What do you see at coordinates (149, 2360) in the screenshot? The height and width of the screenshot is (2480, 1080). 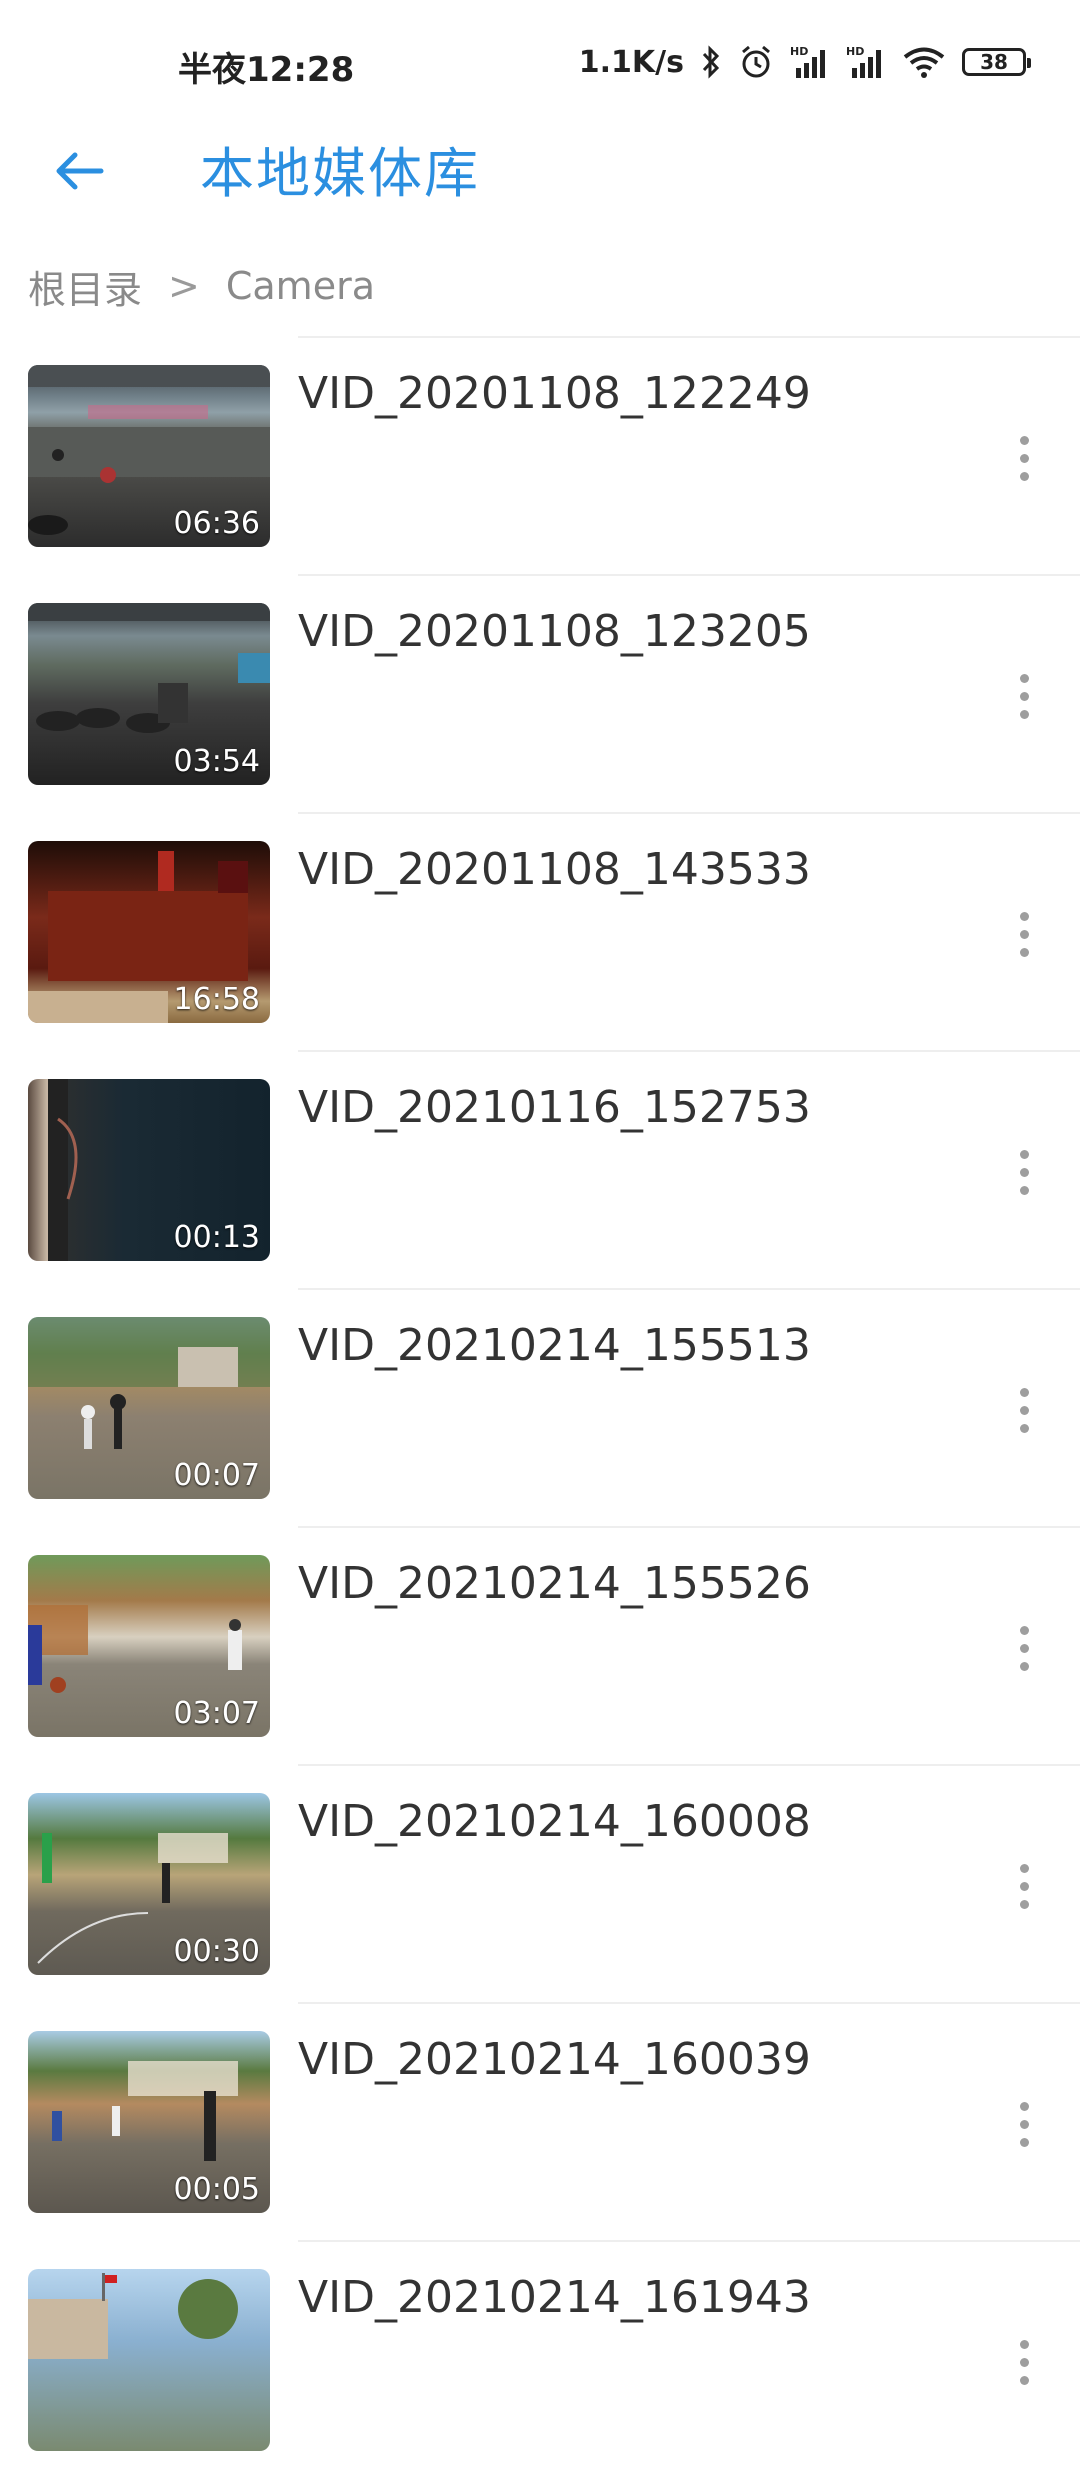 I see `video-thumbnail` at bounding box center [149, 2360].